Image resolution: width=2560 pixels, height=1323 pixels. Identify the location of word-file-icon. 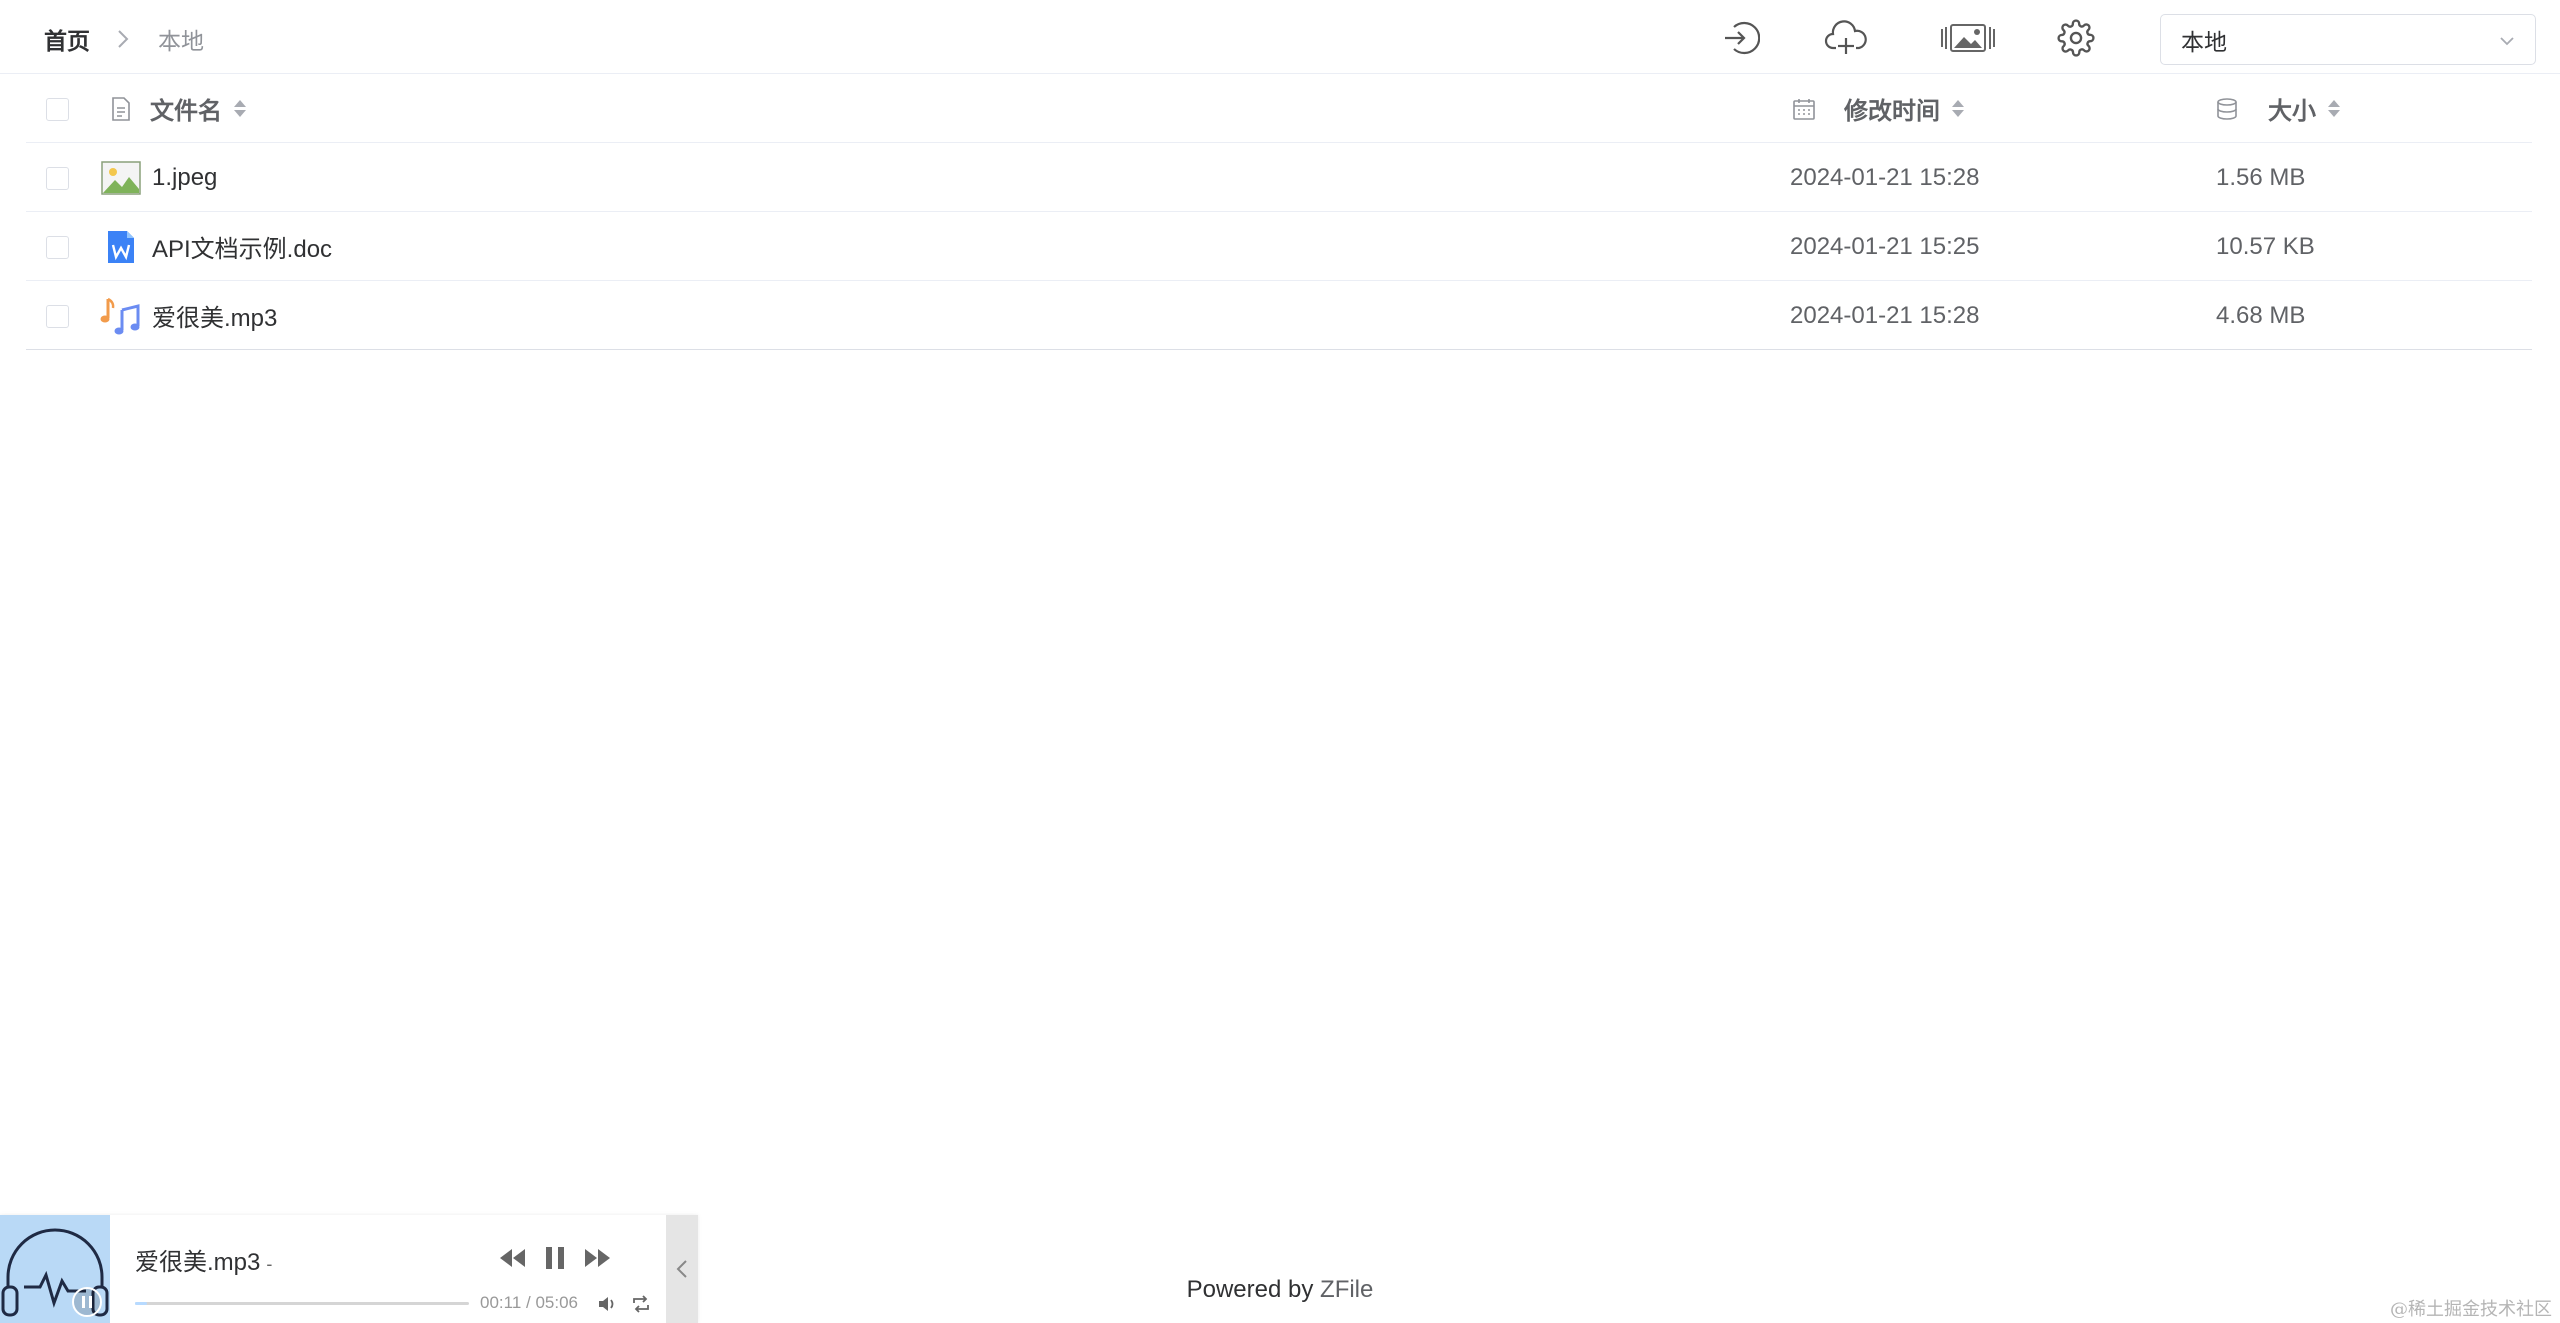
(121, 246).